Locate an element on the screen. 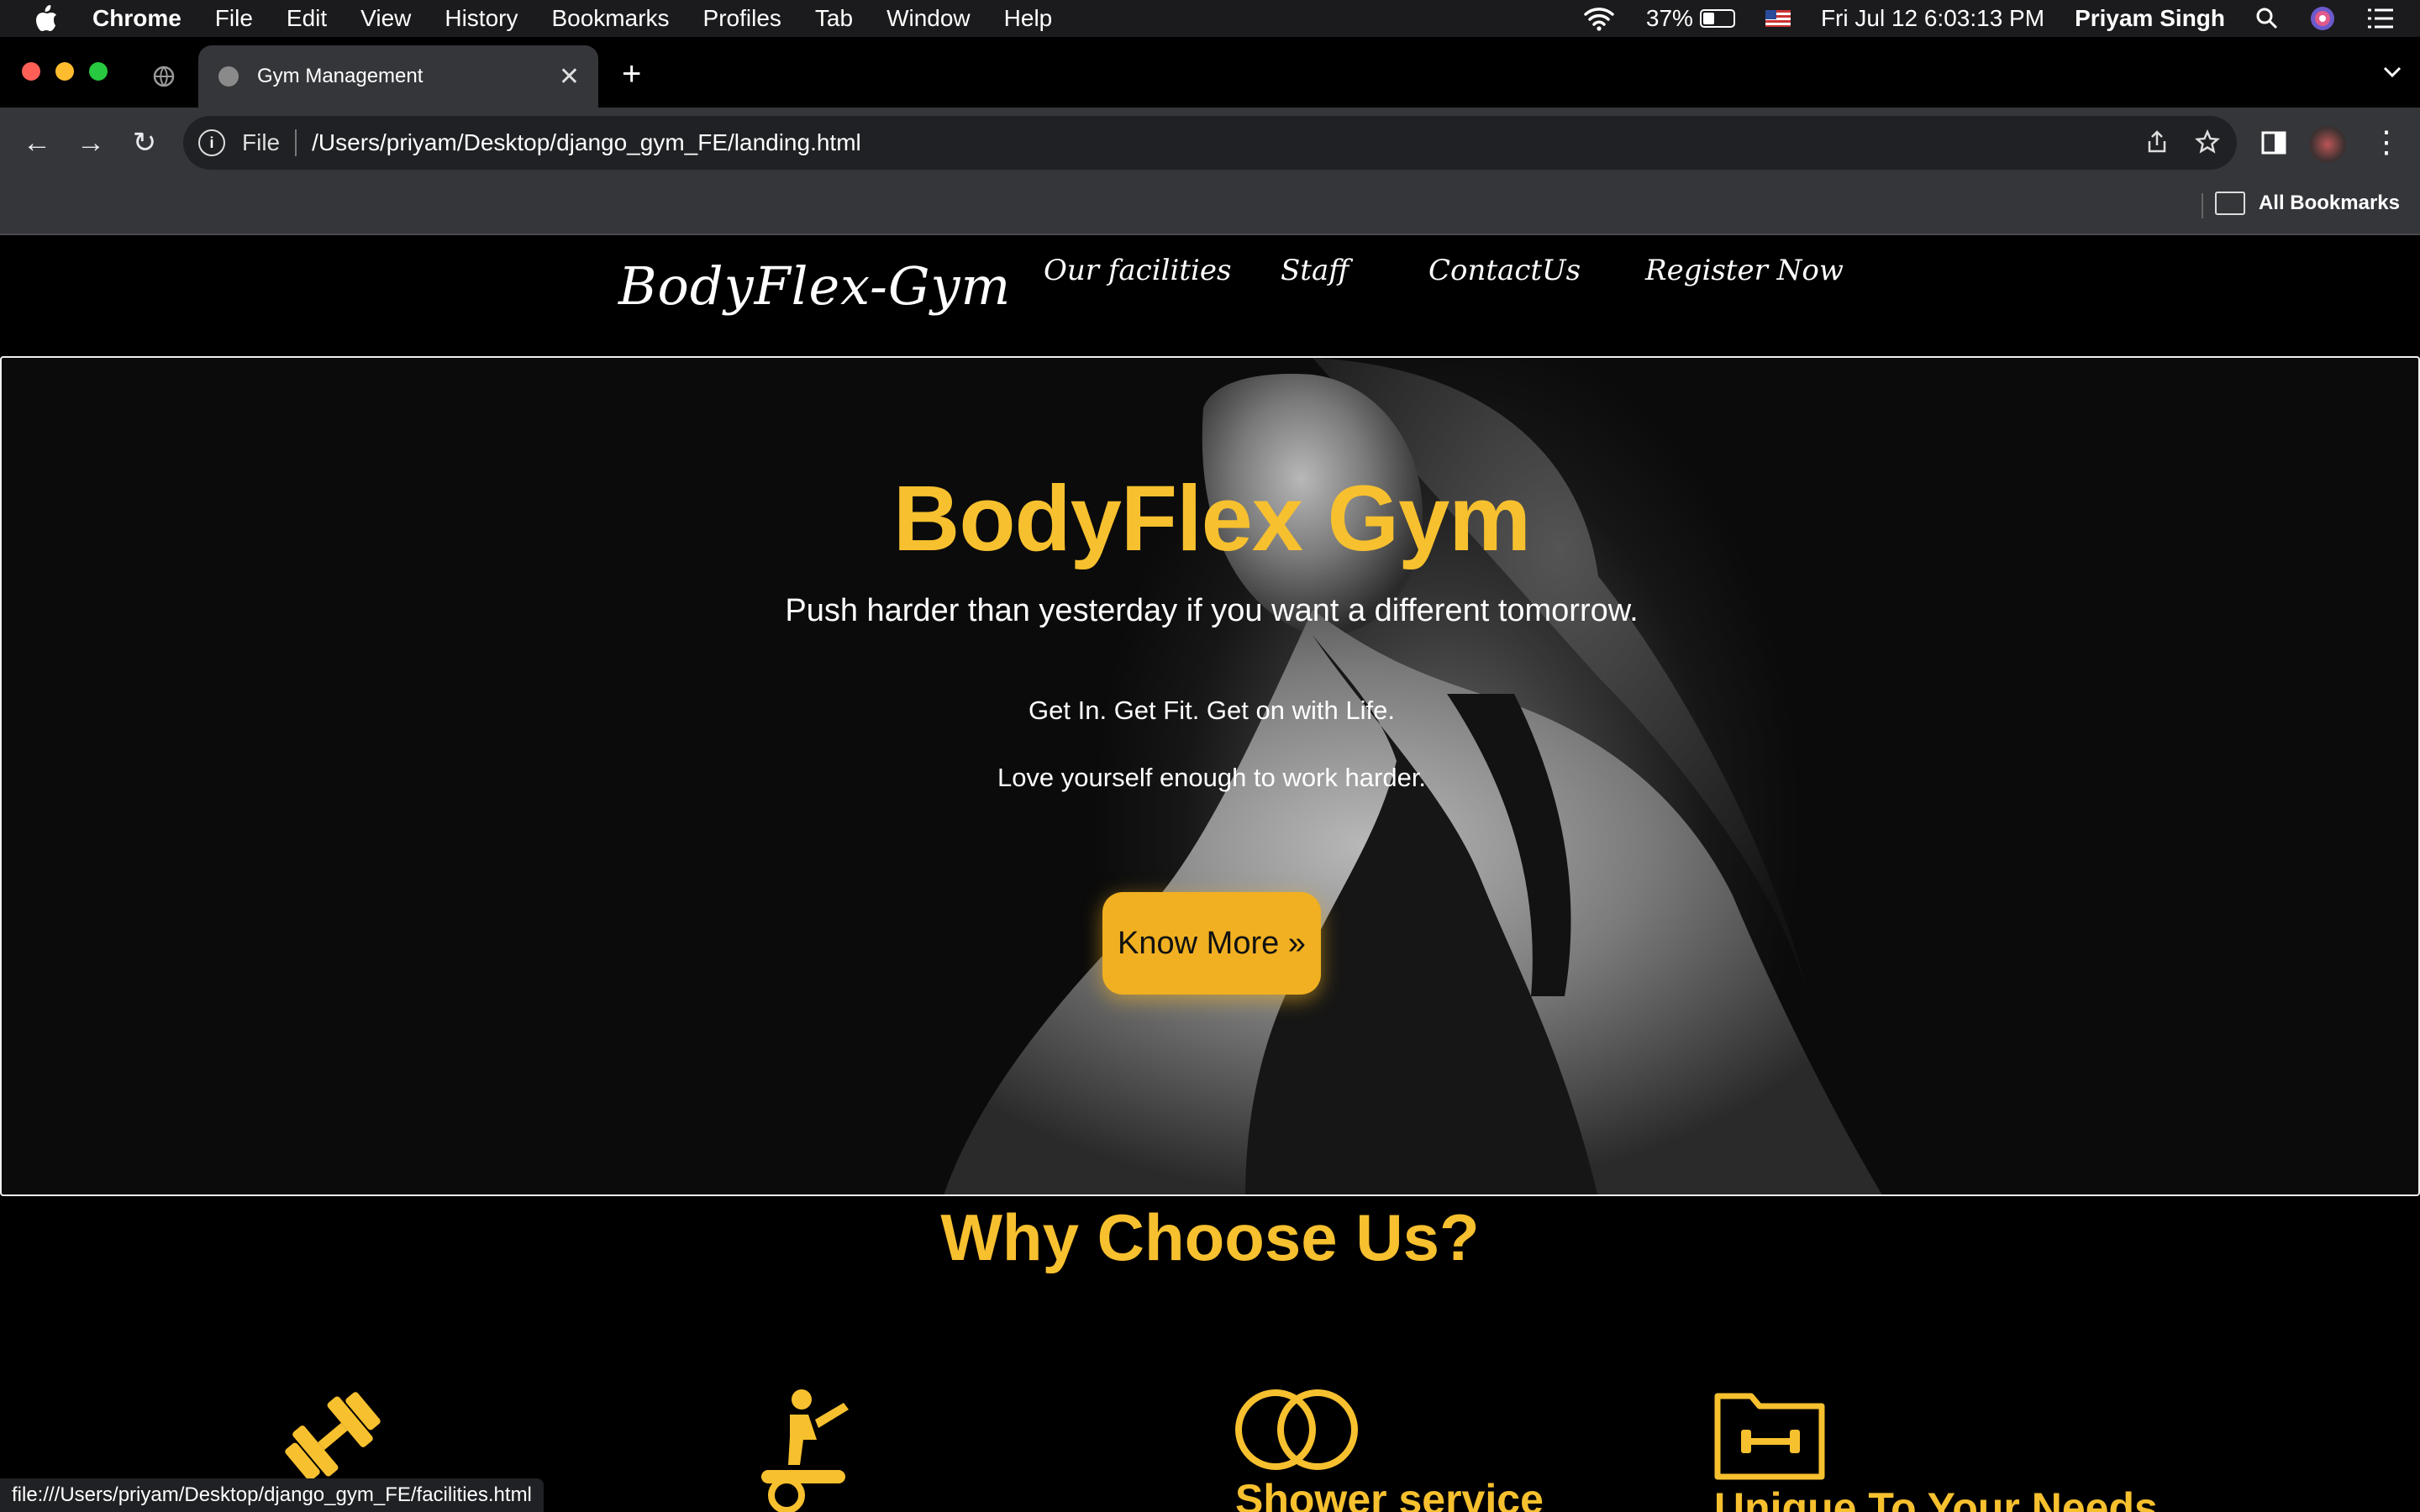 The image size is (2420, 1512). dumbbell-icon is located at coordinates (333, 1436).